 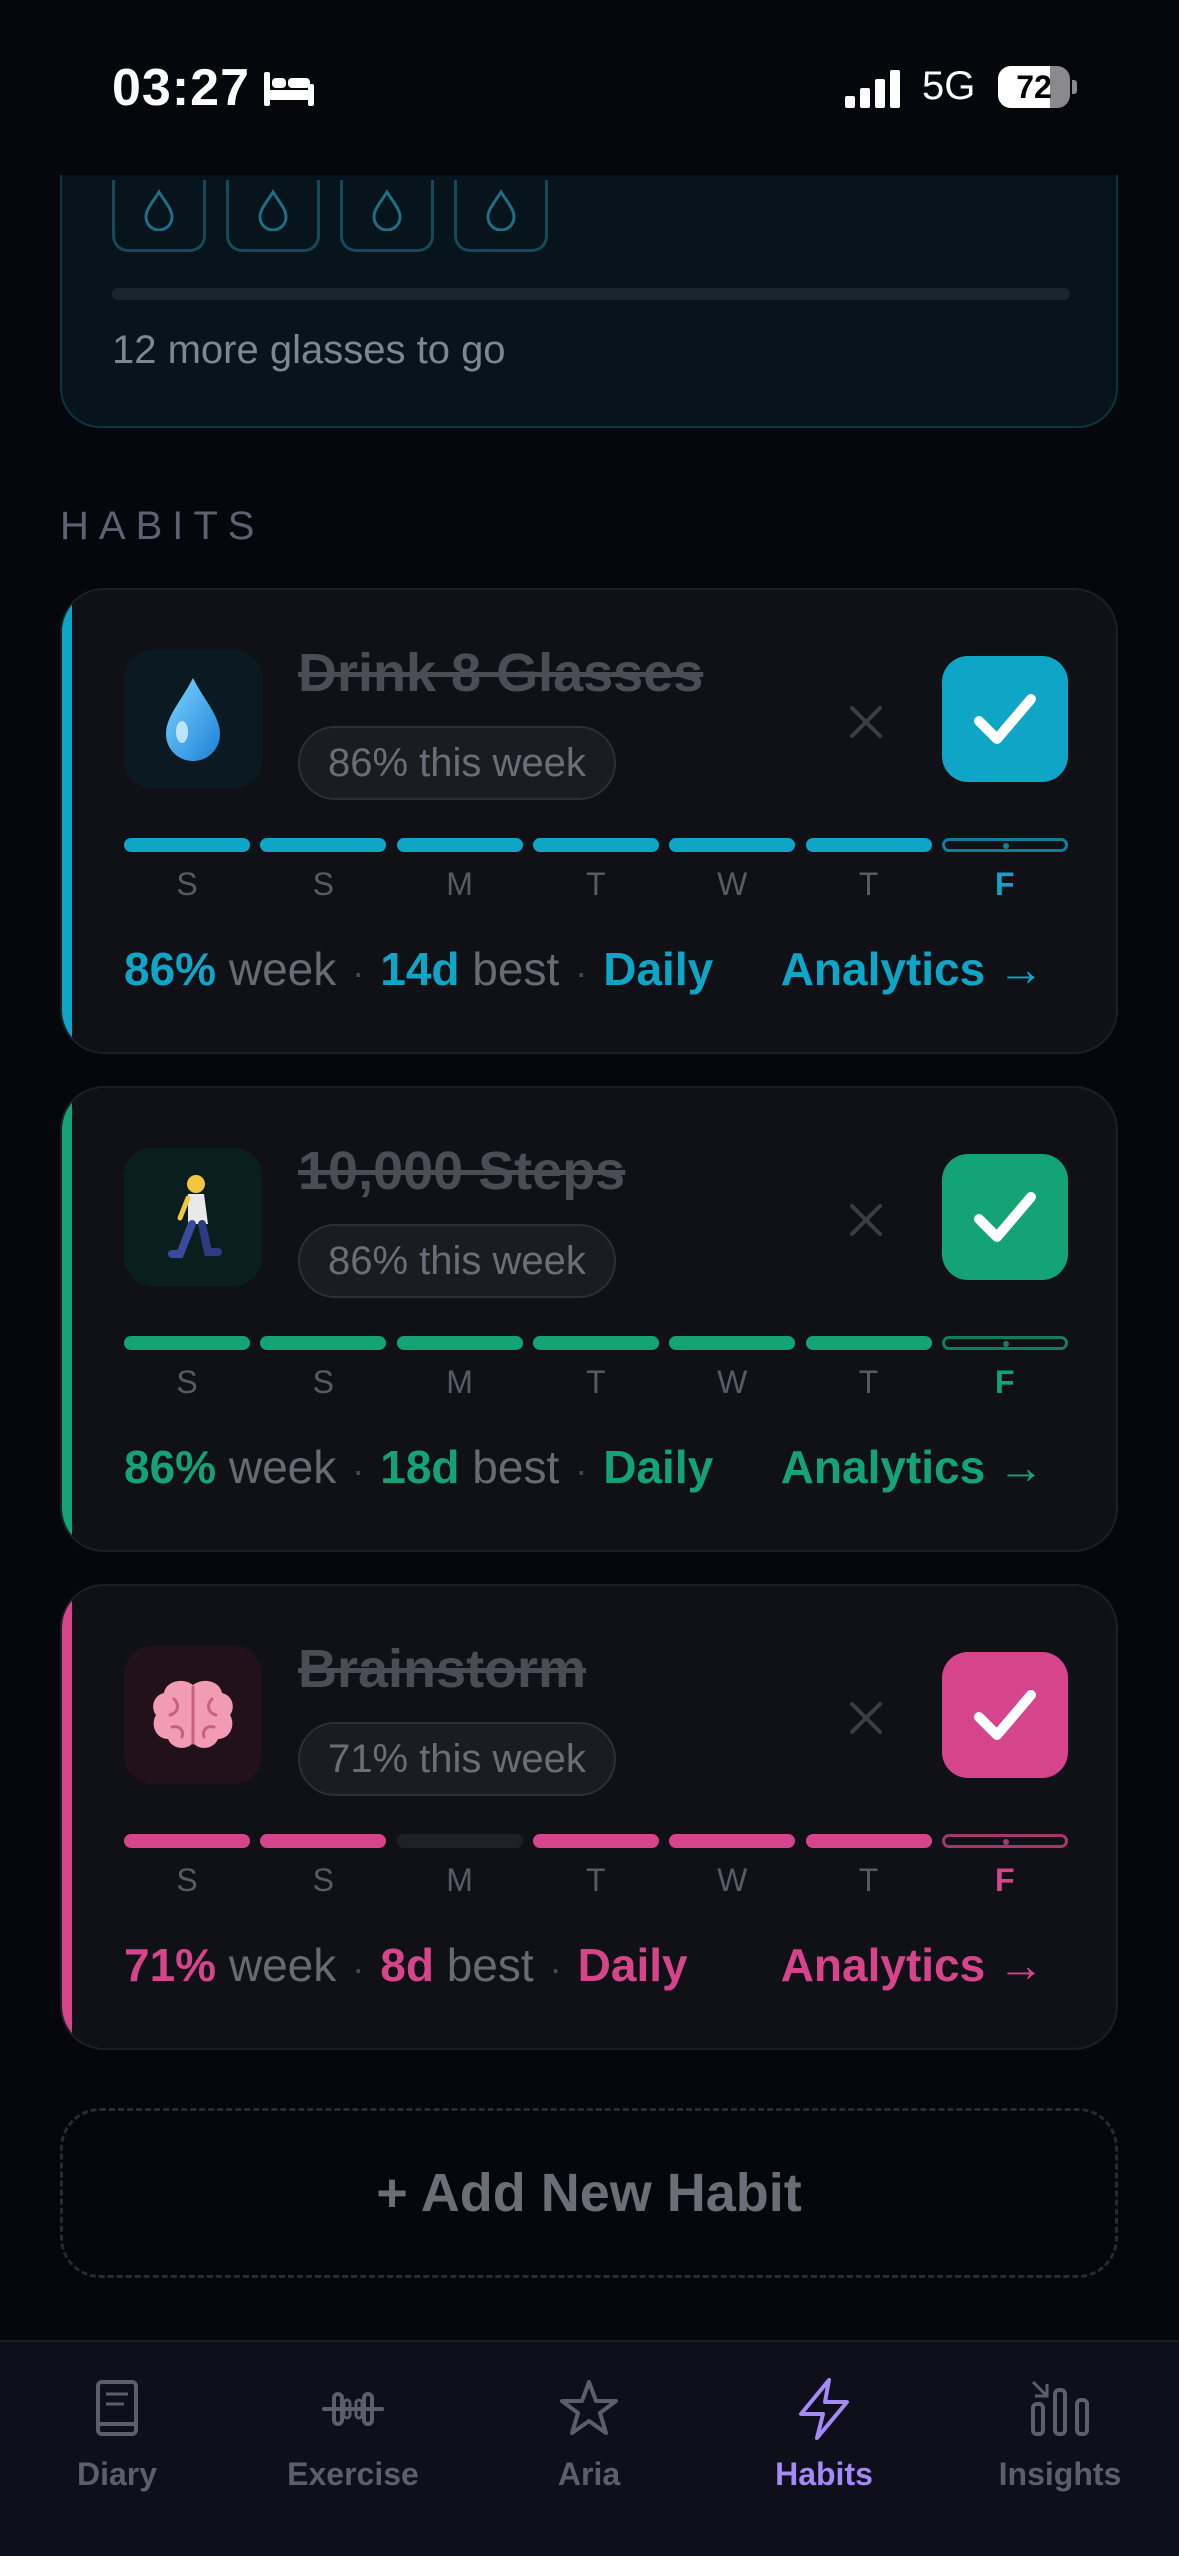 I want to click on tab-insights: Insights, so click(x=1060, y=2434).